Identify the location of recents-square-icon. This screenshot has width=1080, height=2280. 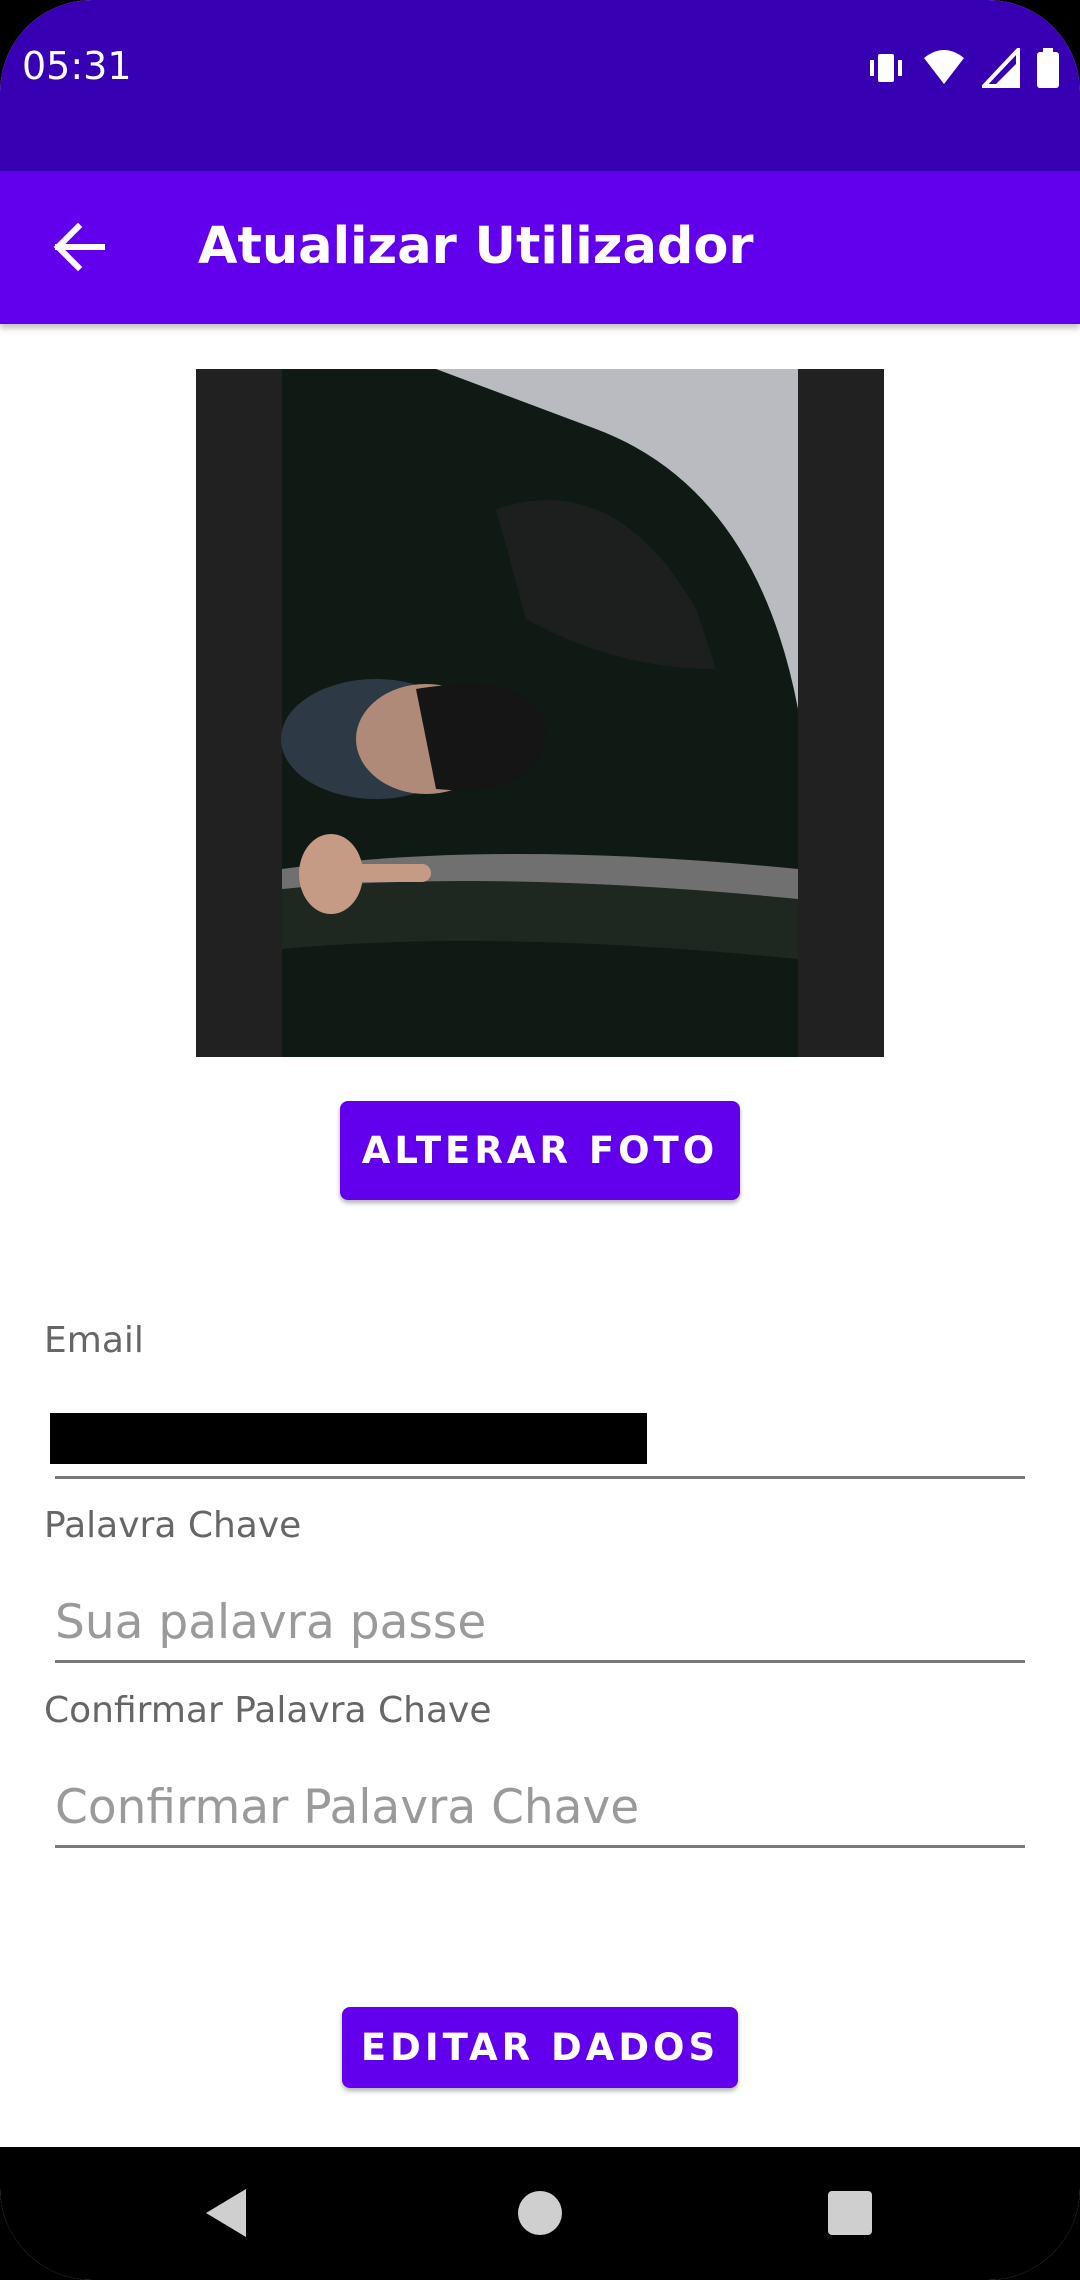
(850, 2213).